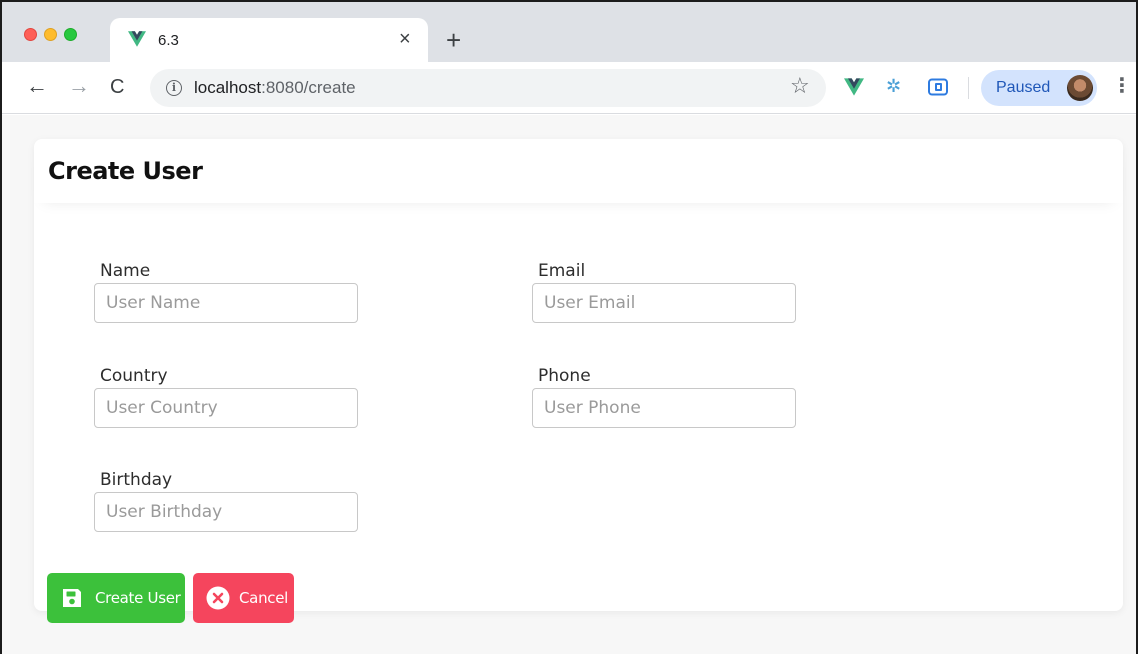 This screenshot has width=1138, height=654. Describe the element at coordinates (308, 87) in the screenshot. I see `url-path: :8080/create` at that location.